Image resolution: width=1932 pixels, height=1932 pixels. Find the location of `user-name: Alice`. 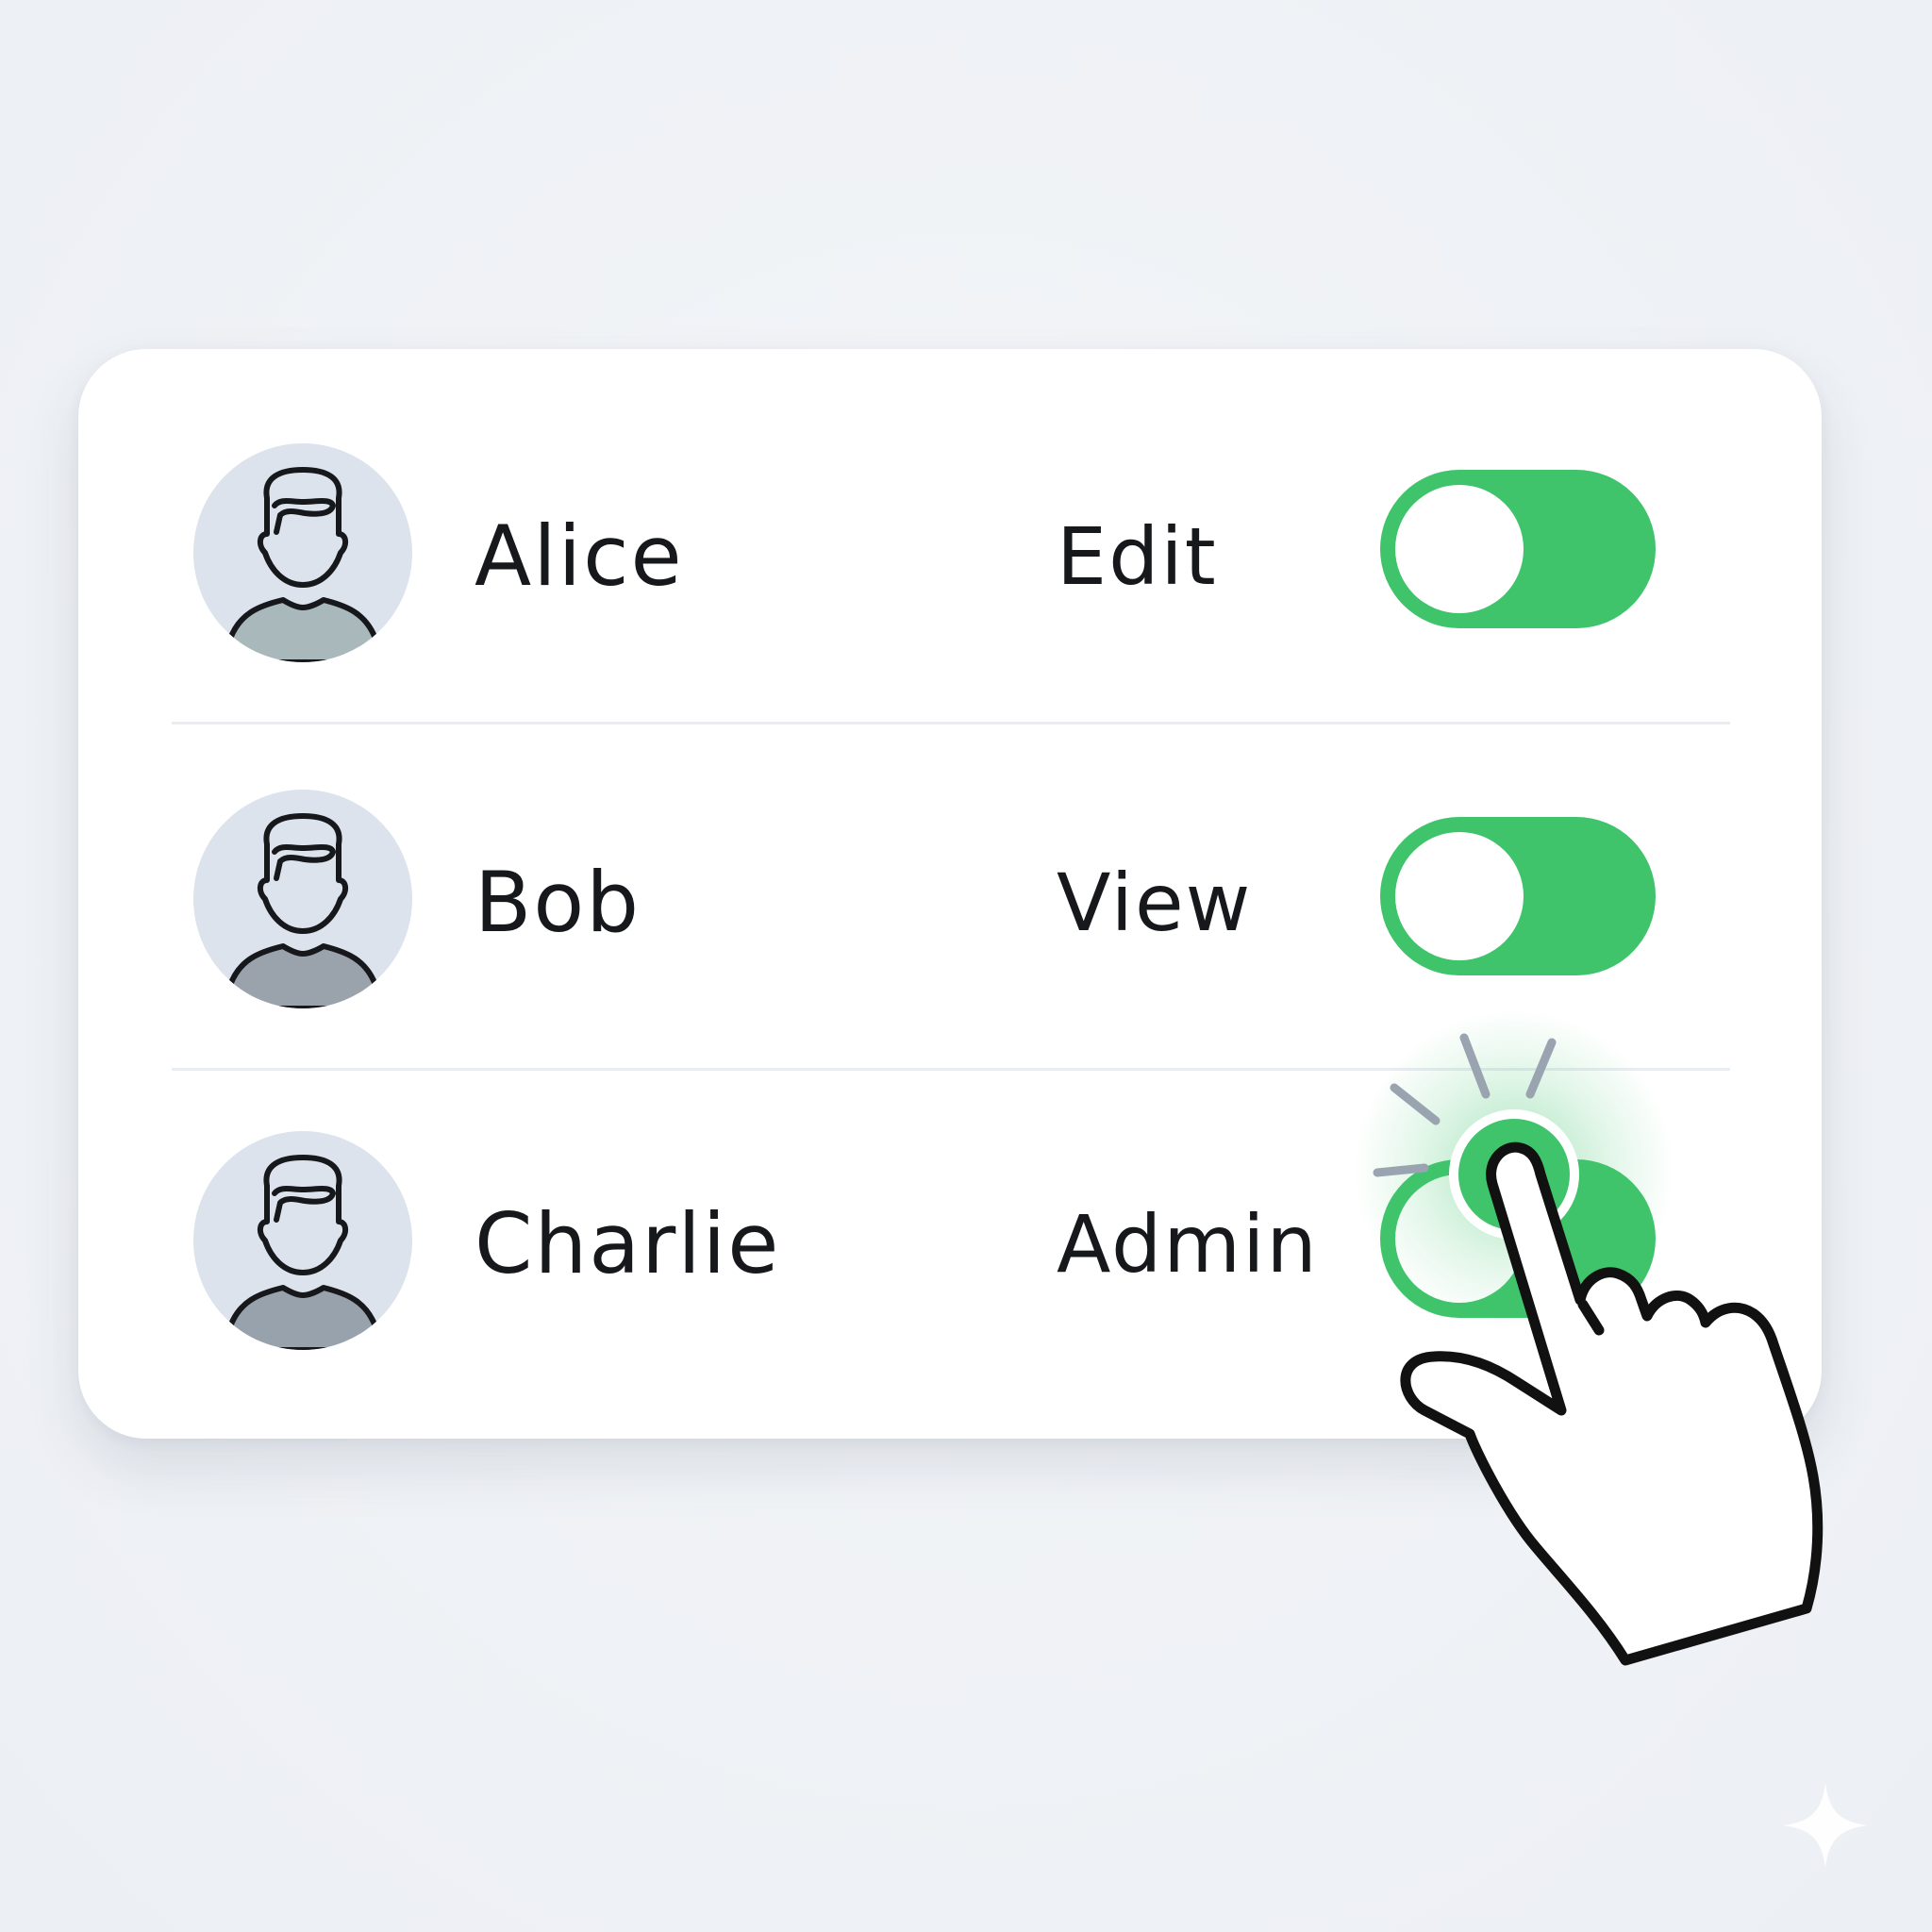

user-name: Alice is located at coordinates (579, 556).